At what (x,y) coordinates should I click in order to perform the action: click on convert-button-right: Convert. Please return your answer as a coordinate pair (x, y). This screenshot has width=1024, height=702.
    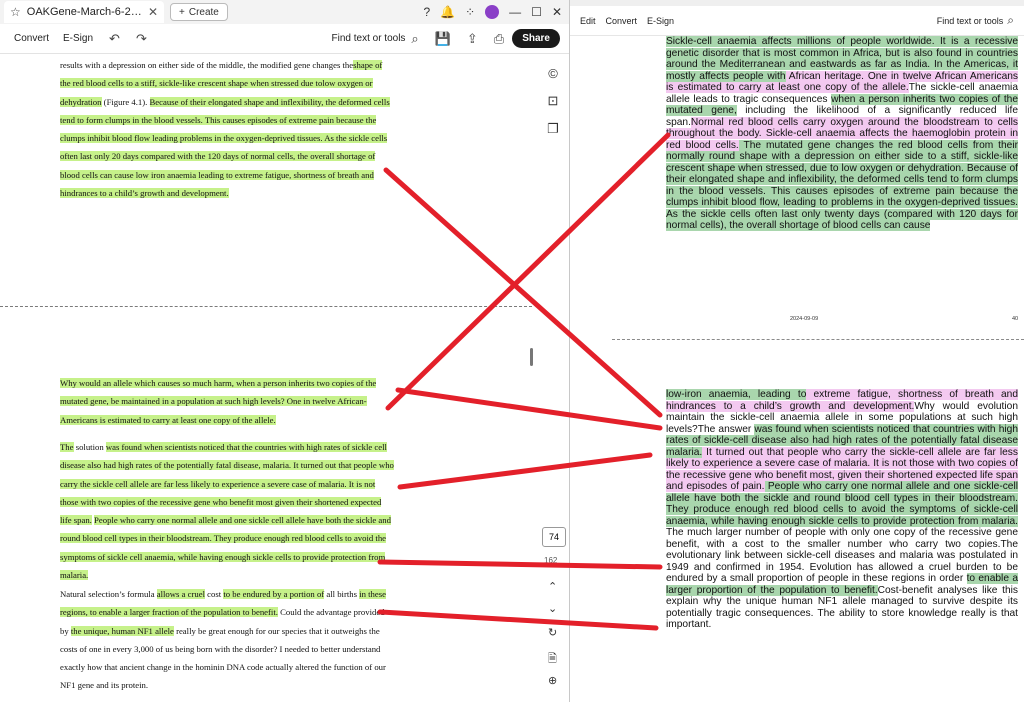
    Looking at the image, I should click on (622, 21).